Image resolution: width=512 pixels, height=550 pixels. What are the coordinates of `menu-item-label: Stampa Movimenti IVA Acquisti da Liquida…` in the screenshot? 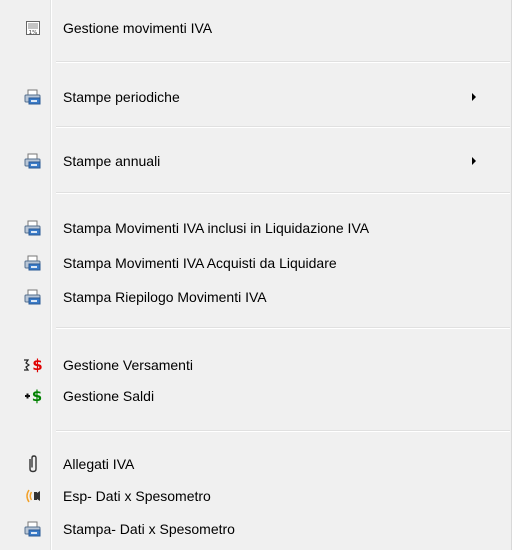 It's located at (200, 263).